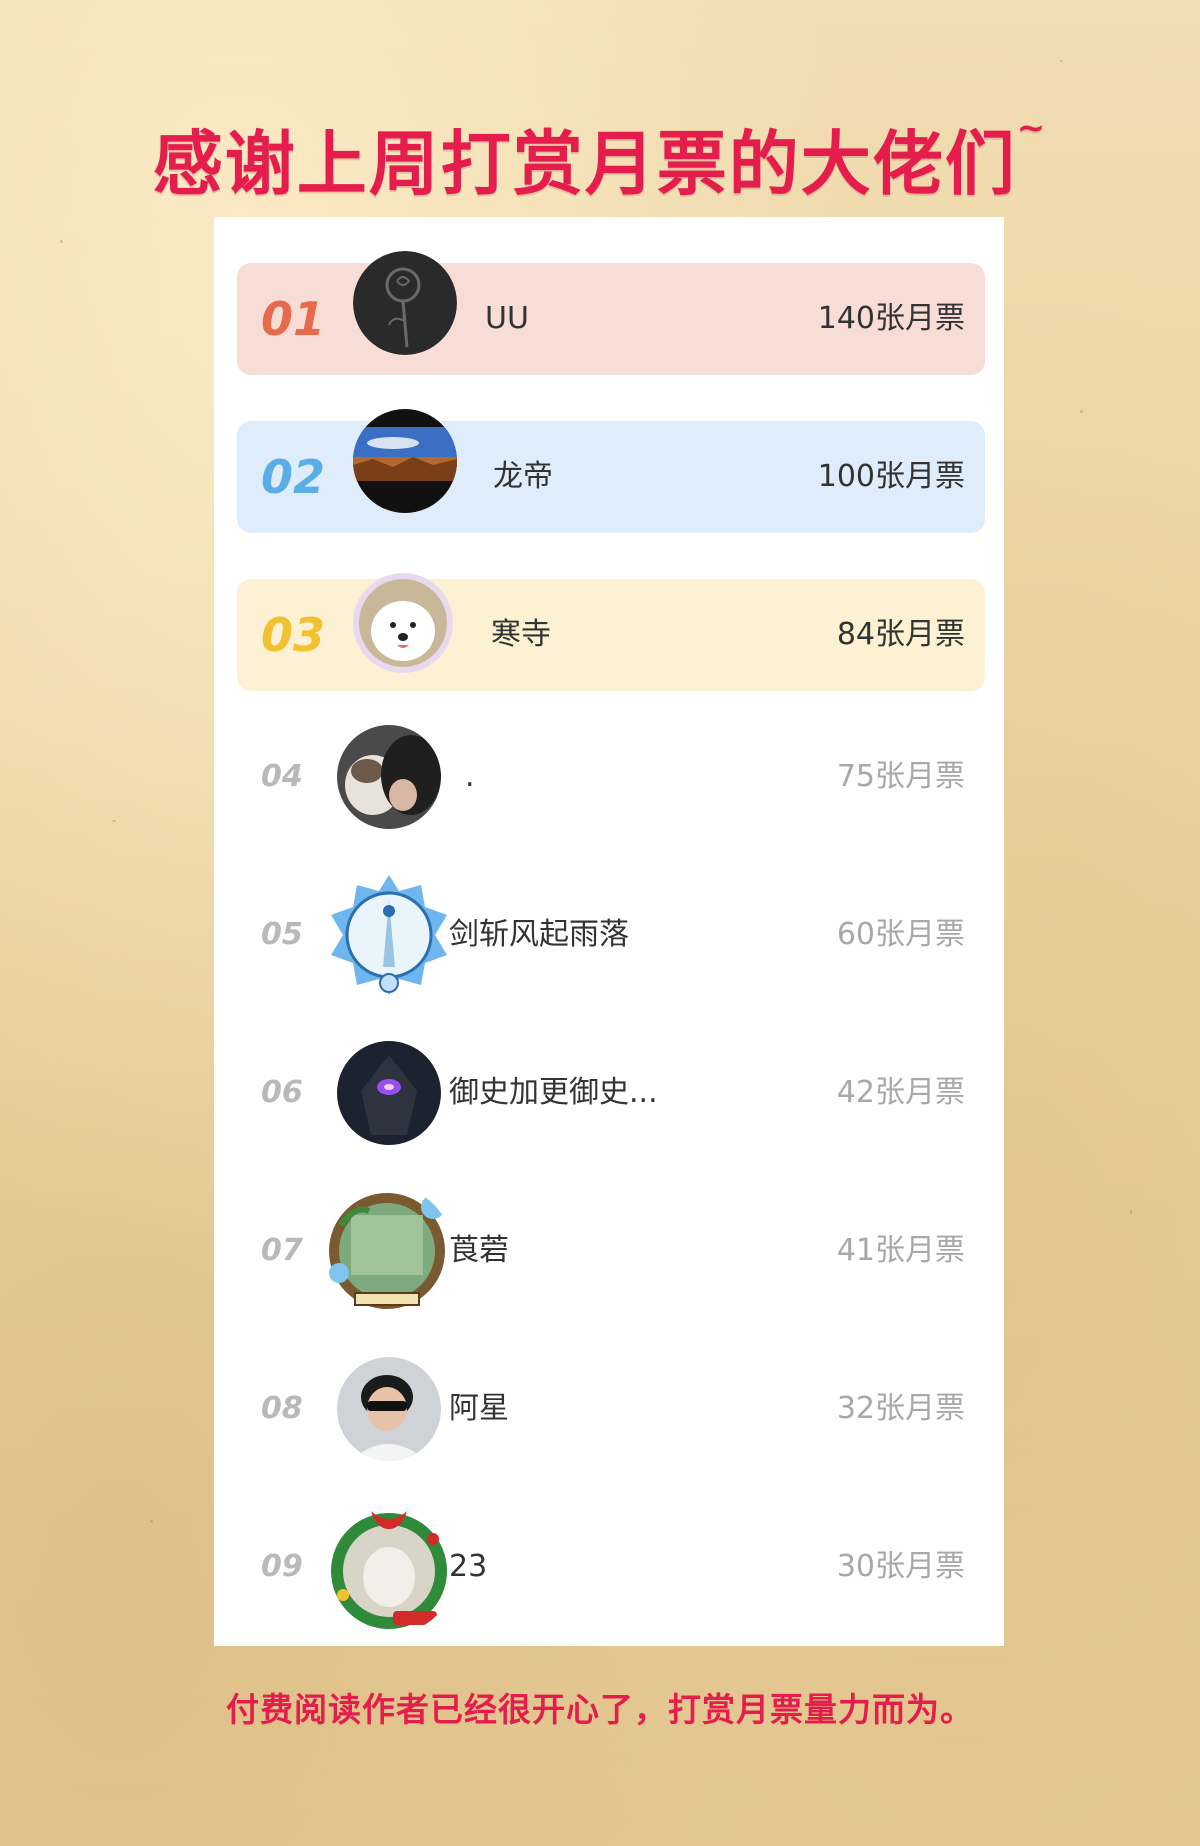 Image resolution: width=1200 pixels, height=1846 pixels. Describe the element at coordinates (479, 1250) in the screenshot. I see `user-name: 莨菪` at that location.